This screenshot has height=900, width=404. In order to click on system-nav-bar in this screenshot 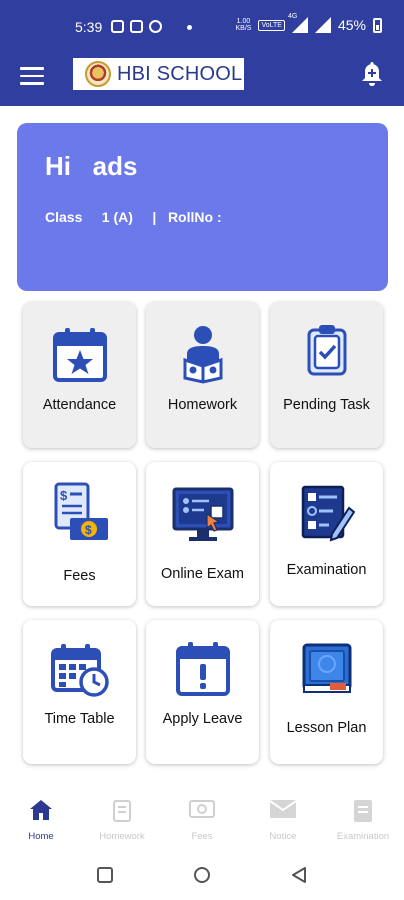, I will do `click(202, 875)`.